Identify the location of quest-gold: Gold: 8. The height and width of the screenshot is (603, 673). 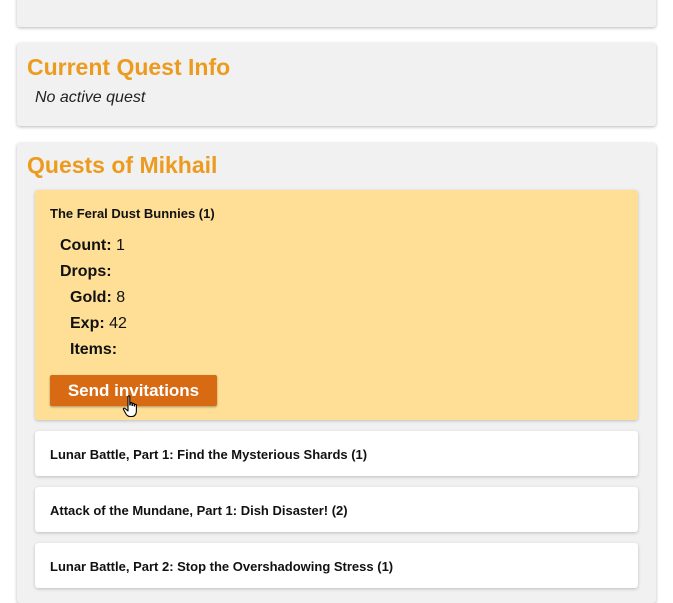
(97, 298).